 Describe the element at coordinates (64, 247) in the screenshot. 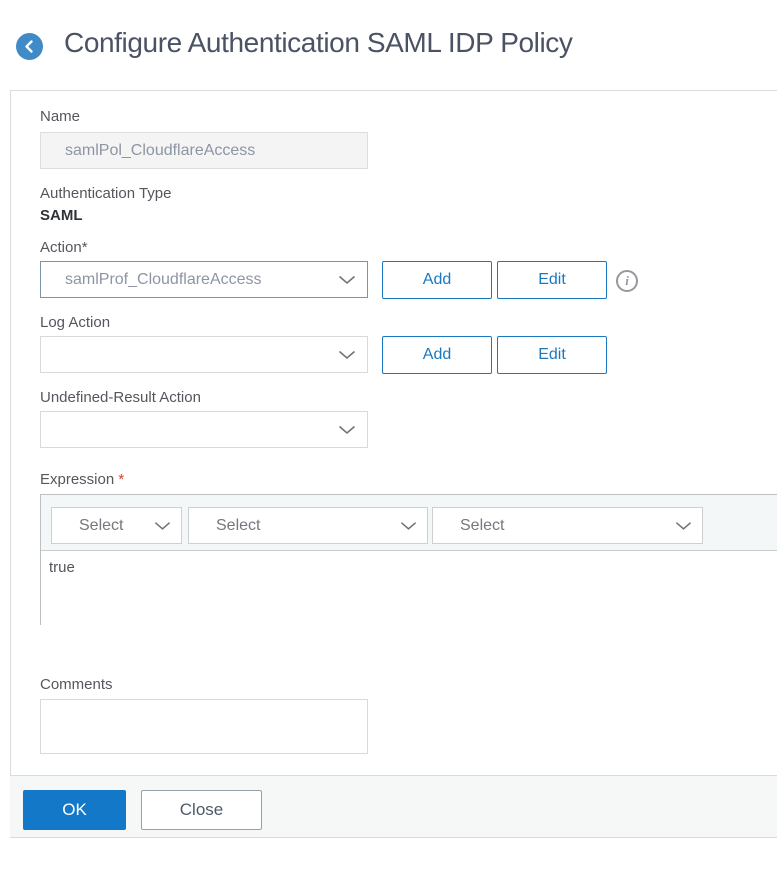

I see `action-label: Action*` at that location.